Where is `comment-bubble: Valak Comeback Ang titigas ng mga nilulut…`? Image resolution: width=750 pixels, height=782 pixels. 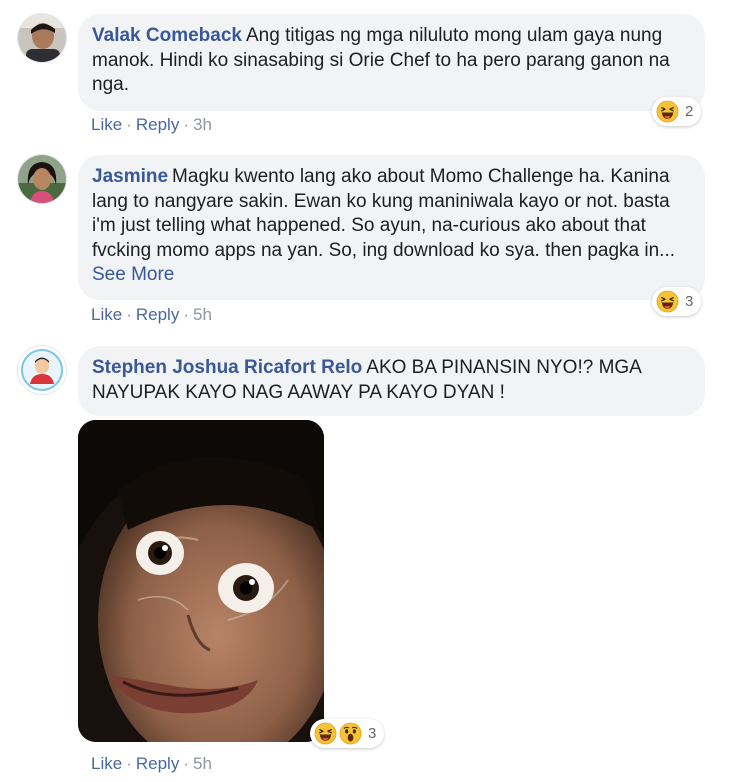 comment-bubble: Valak Comeback Ang titigas ng mga nilulut… is located at coordinates (391, 62).